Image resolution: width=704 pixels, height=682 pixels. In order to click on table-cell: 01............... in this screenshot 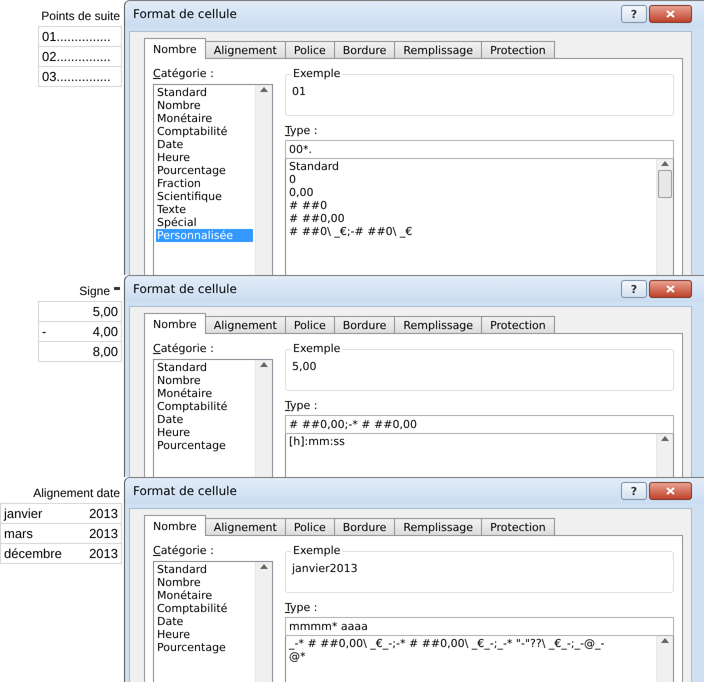, I will do `click(76, 36)`.